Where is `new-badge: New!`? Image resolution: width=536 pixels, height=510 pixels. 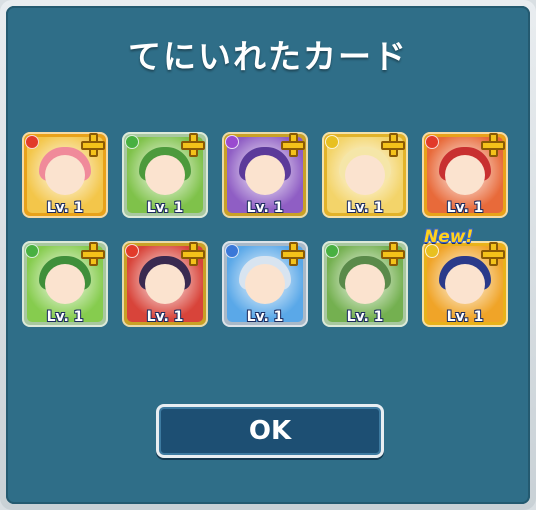 new-badge: New! is located at coordinates (449, 237).